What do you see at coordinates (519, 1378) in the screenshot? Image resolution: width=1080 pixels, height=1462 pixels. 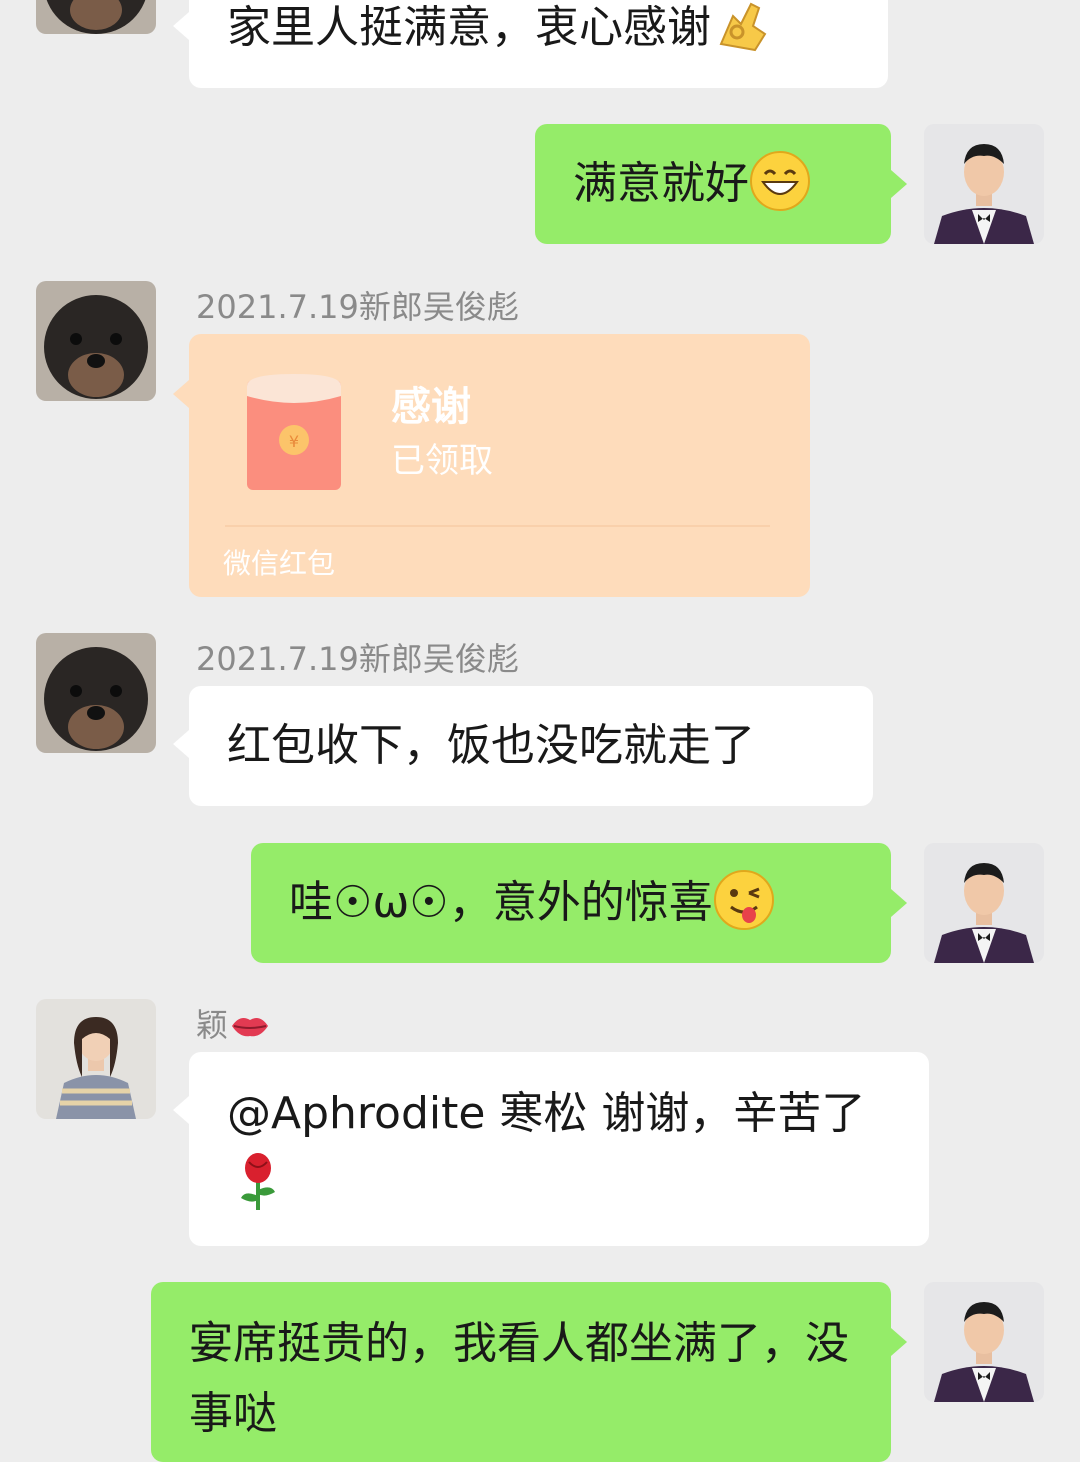 I see `message-text: 宴席挺贵的，我看人都坐满了，没事哒` at bounding box center [519, 1378].